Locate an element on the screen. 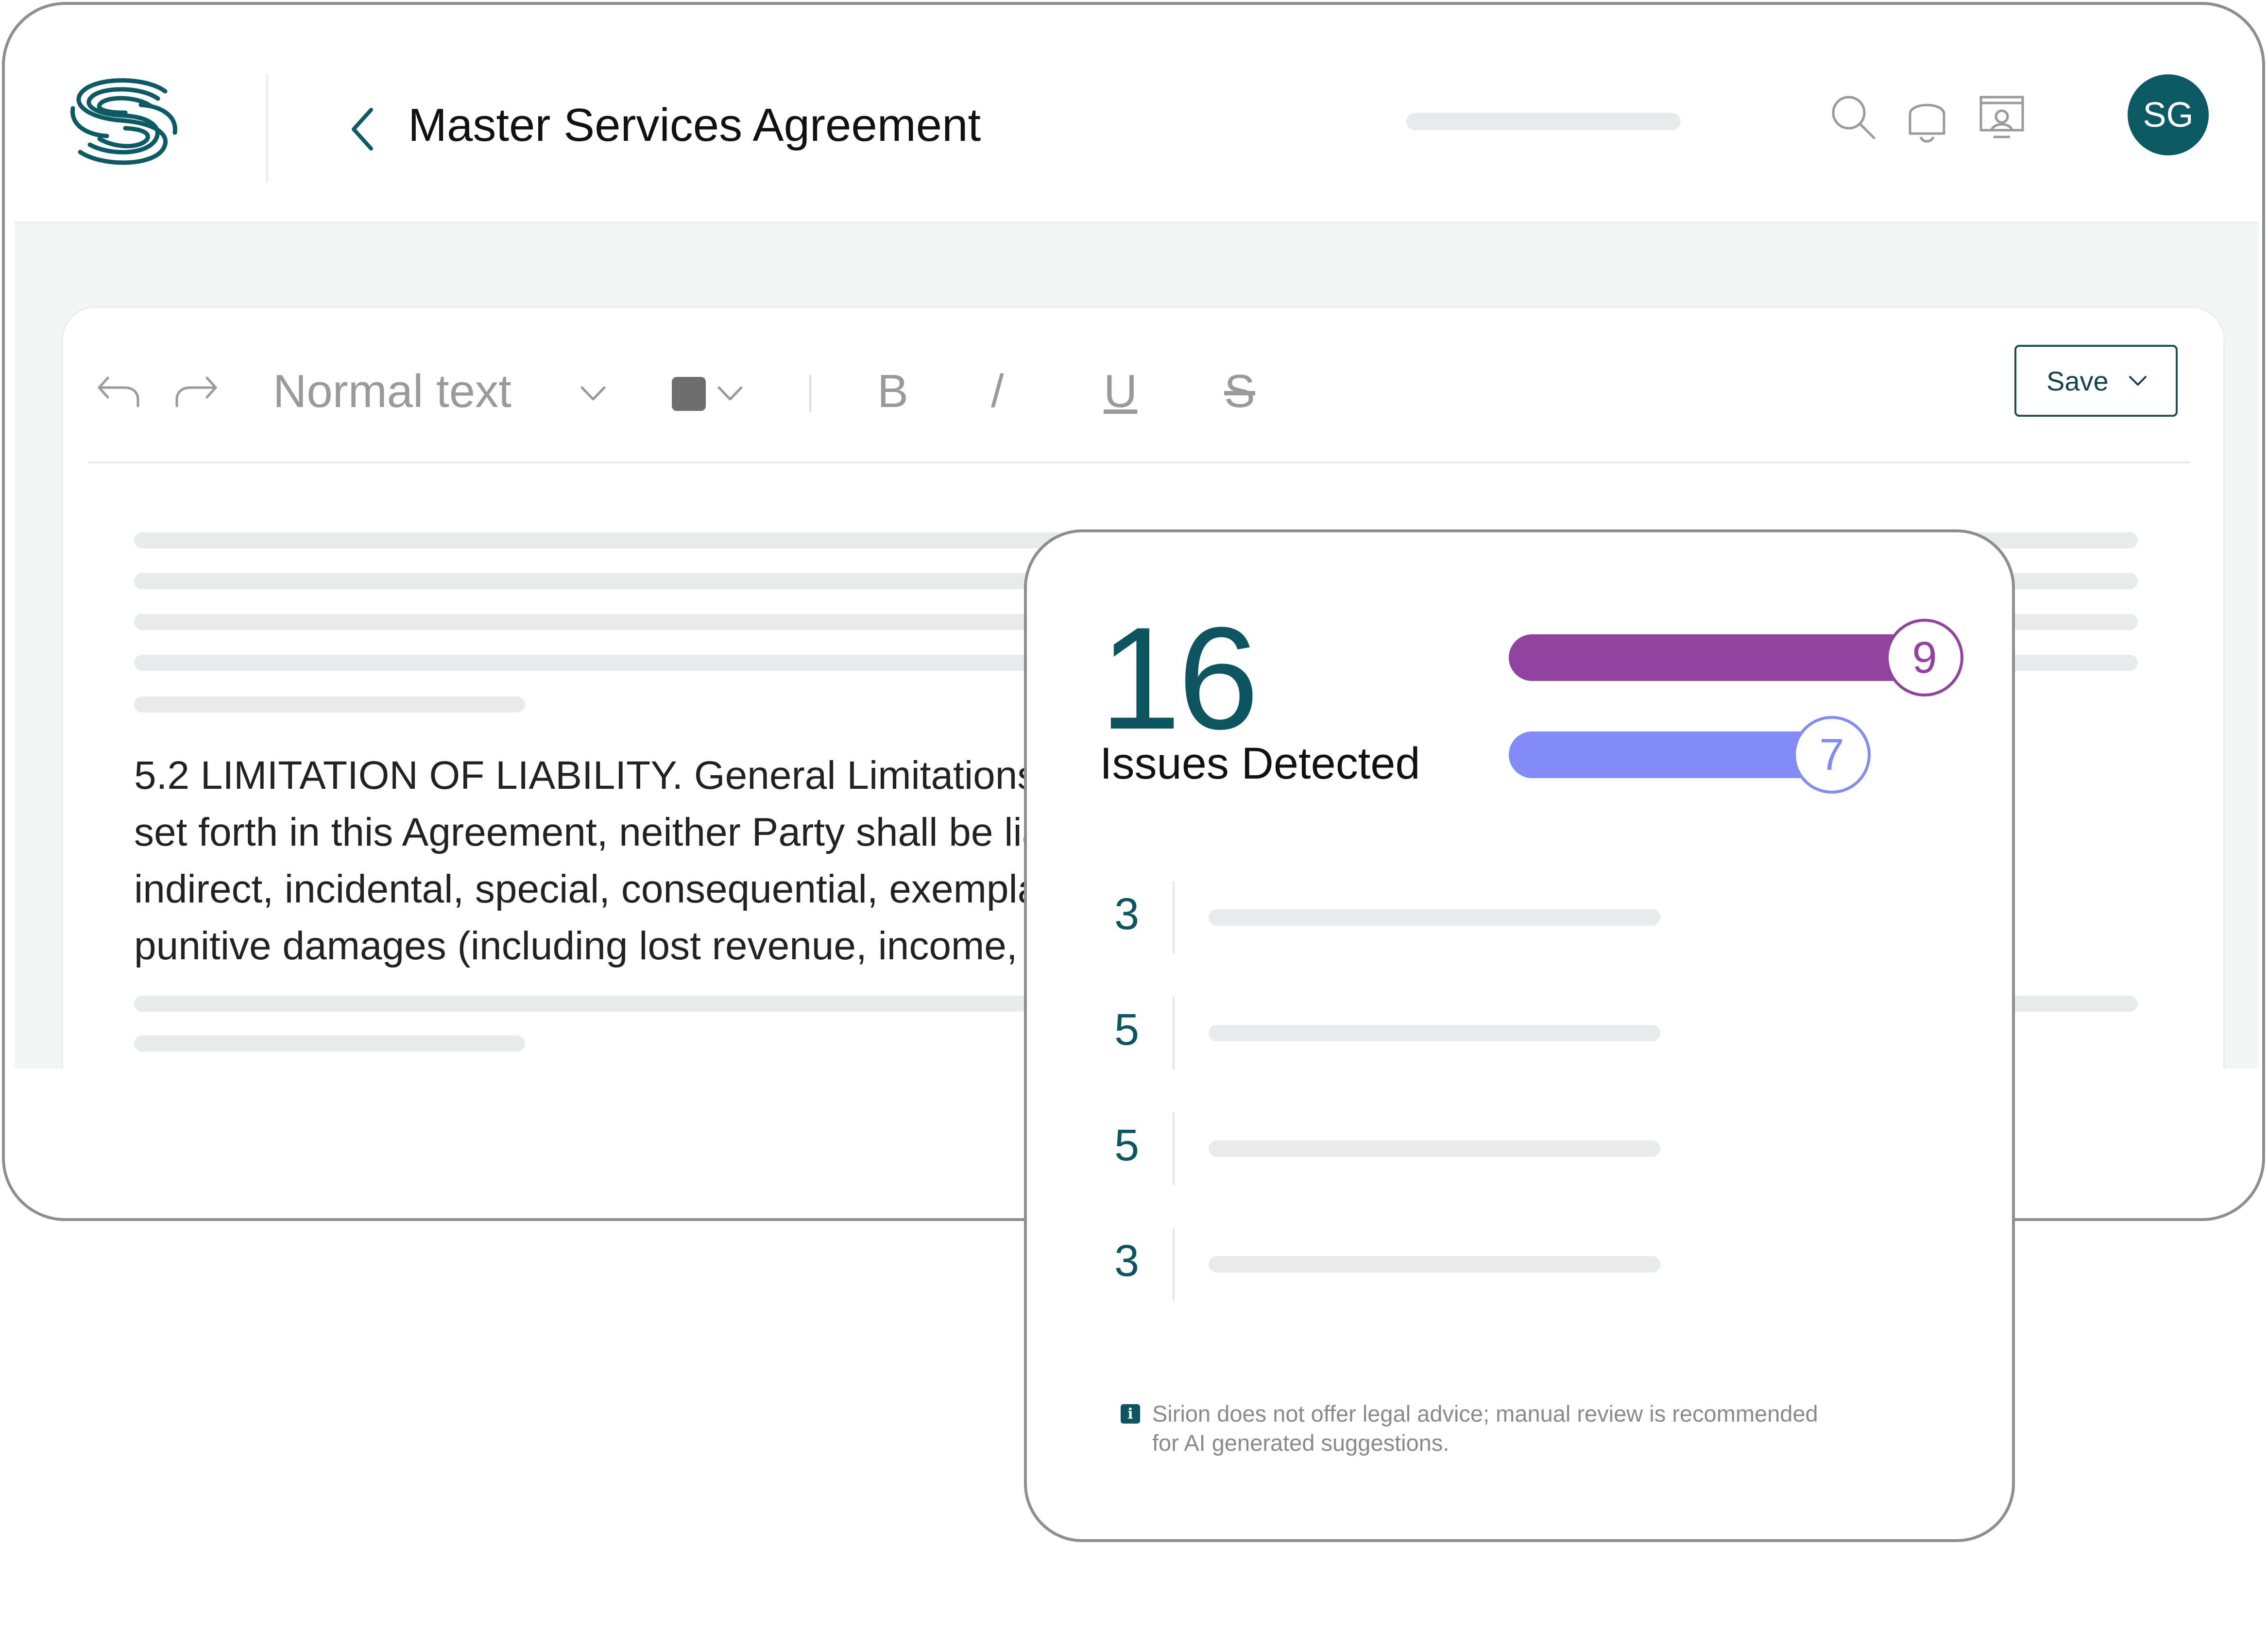 This screenshot has width=2268, height=1647. issues-bar-medium is located at coordinates (1671, 755).